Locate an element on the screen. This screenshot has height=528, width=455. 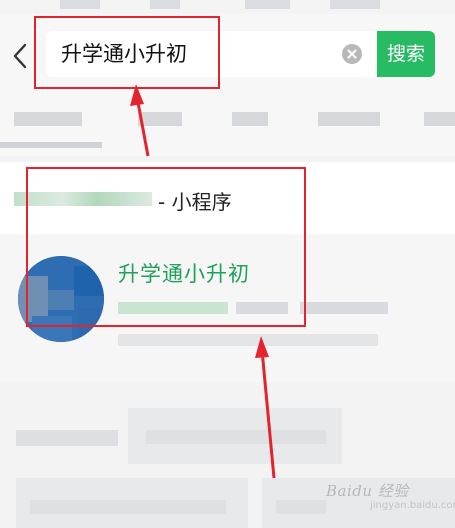
app-logo is located at coordinates (61, 299).